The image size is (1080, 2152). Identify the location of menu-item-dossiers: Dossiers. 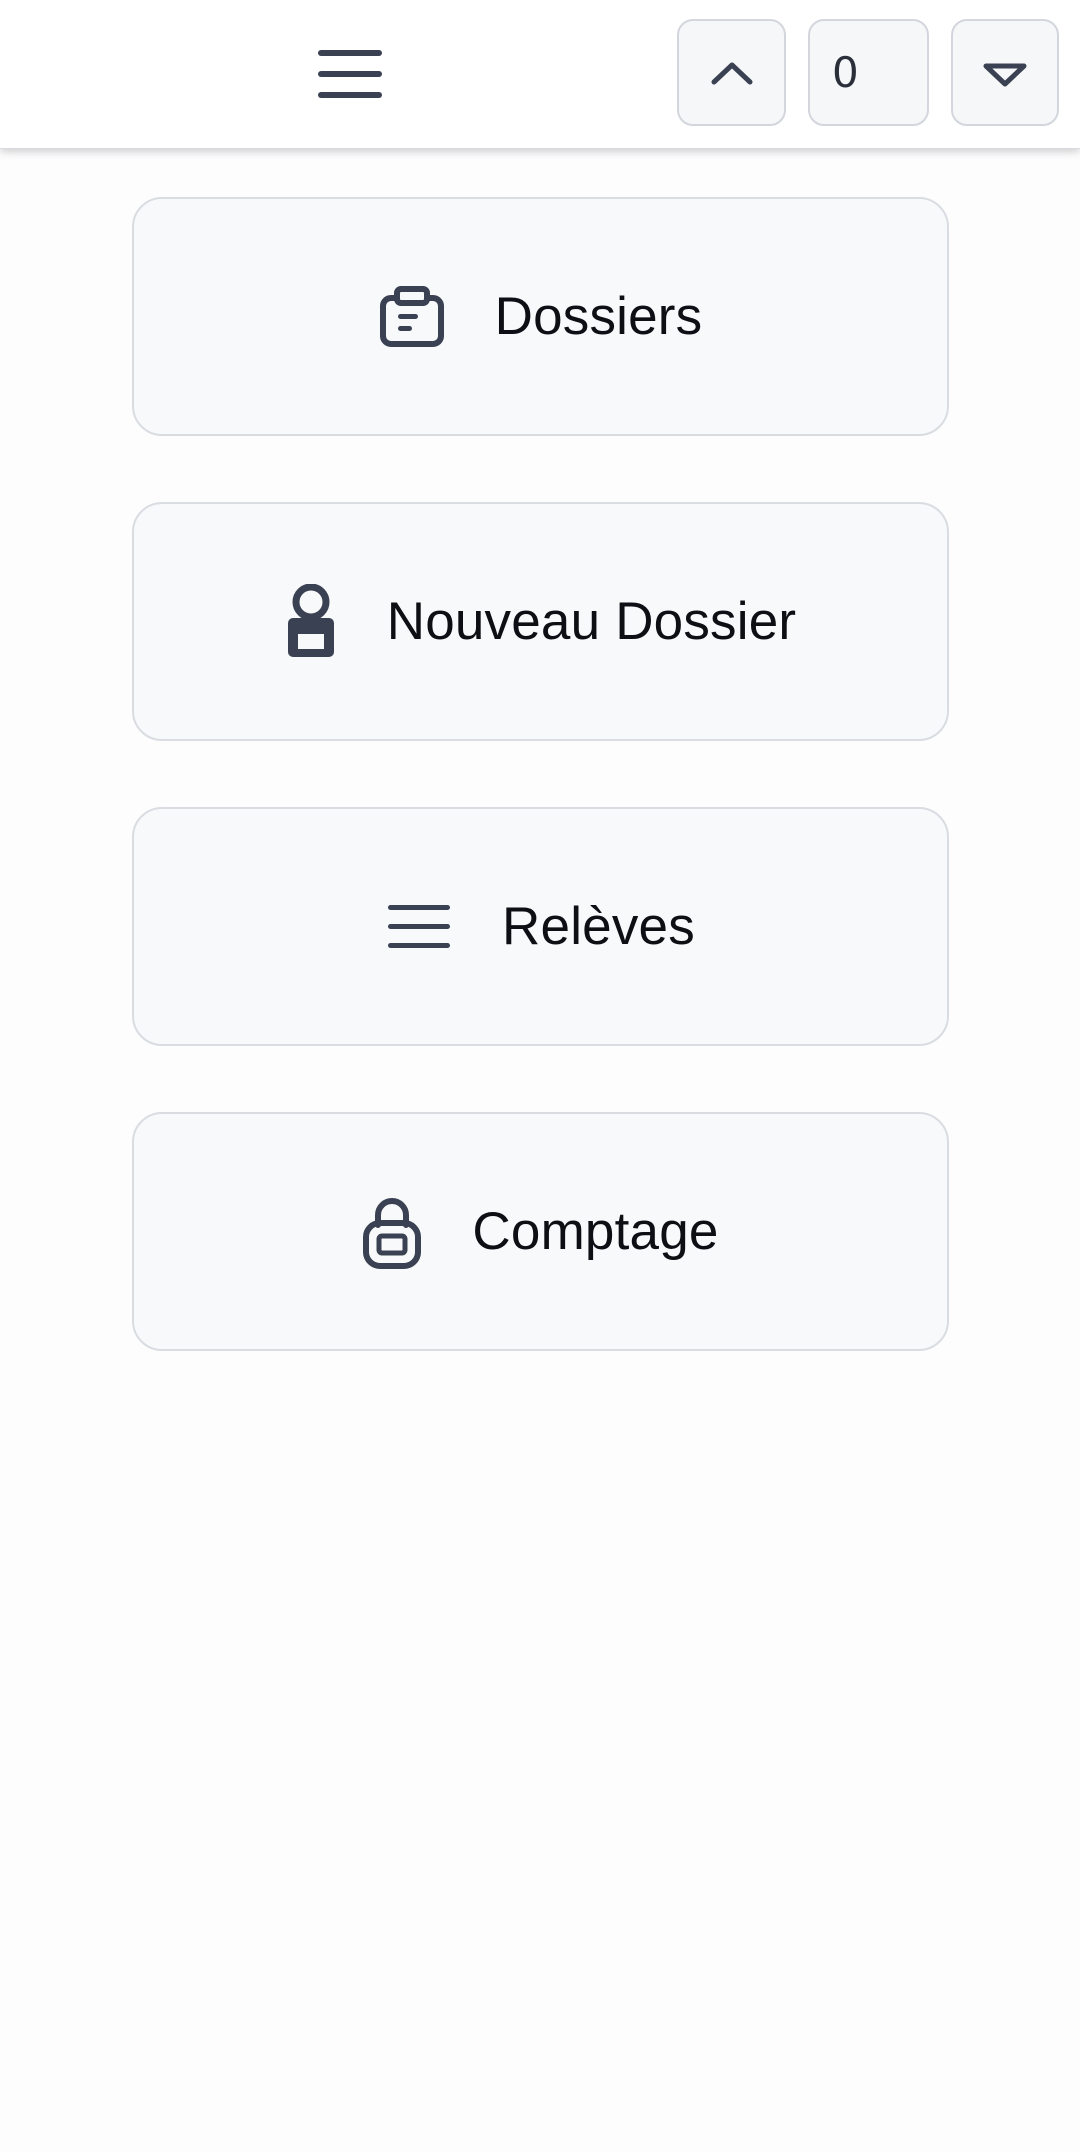
(540, 316).